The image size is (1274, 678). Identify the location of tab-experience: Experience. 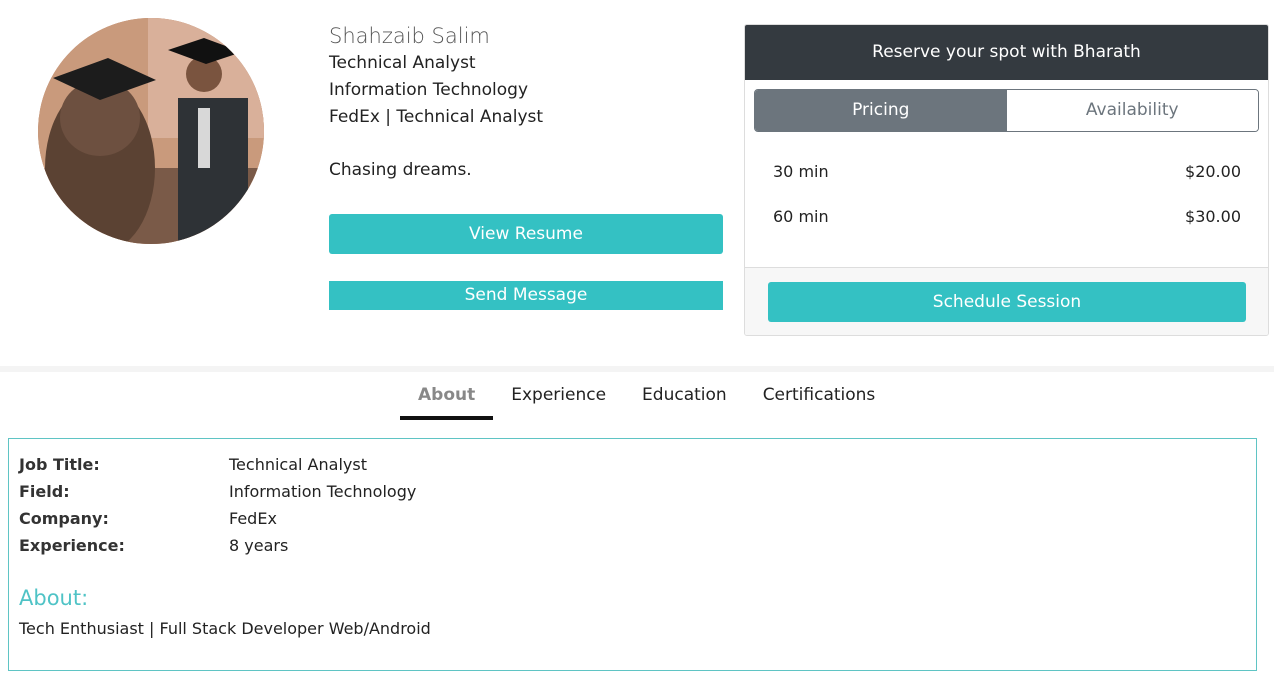
(558, 400).